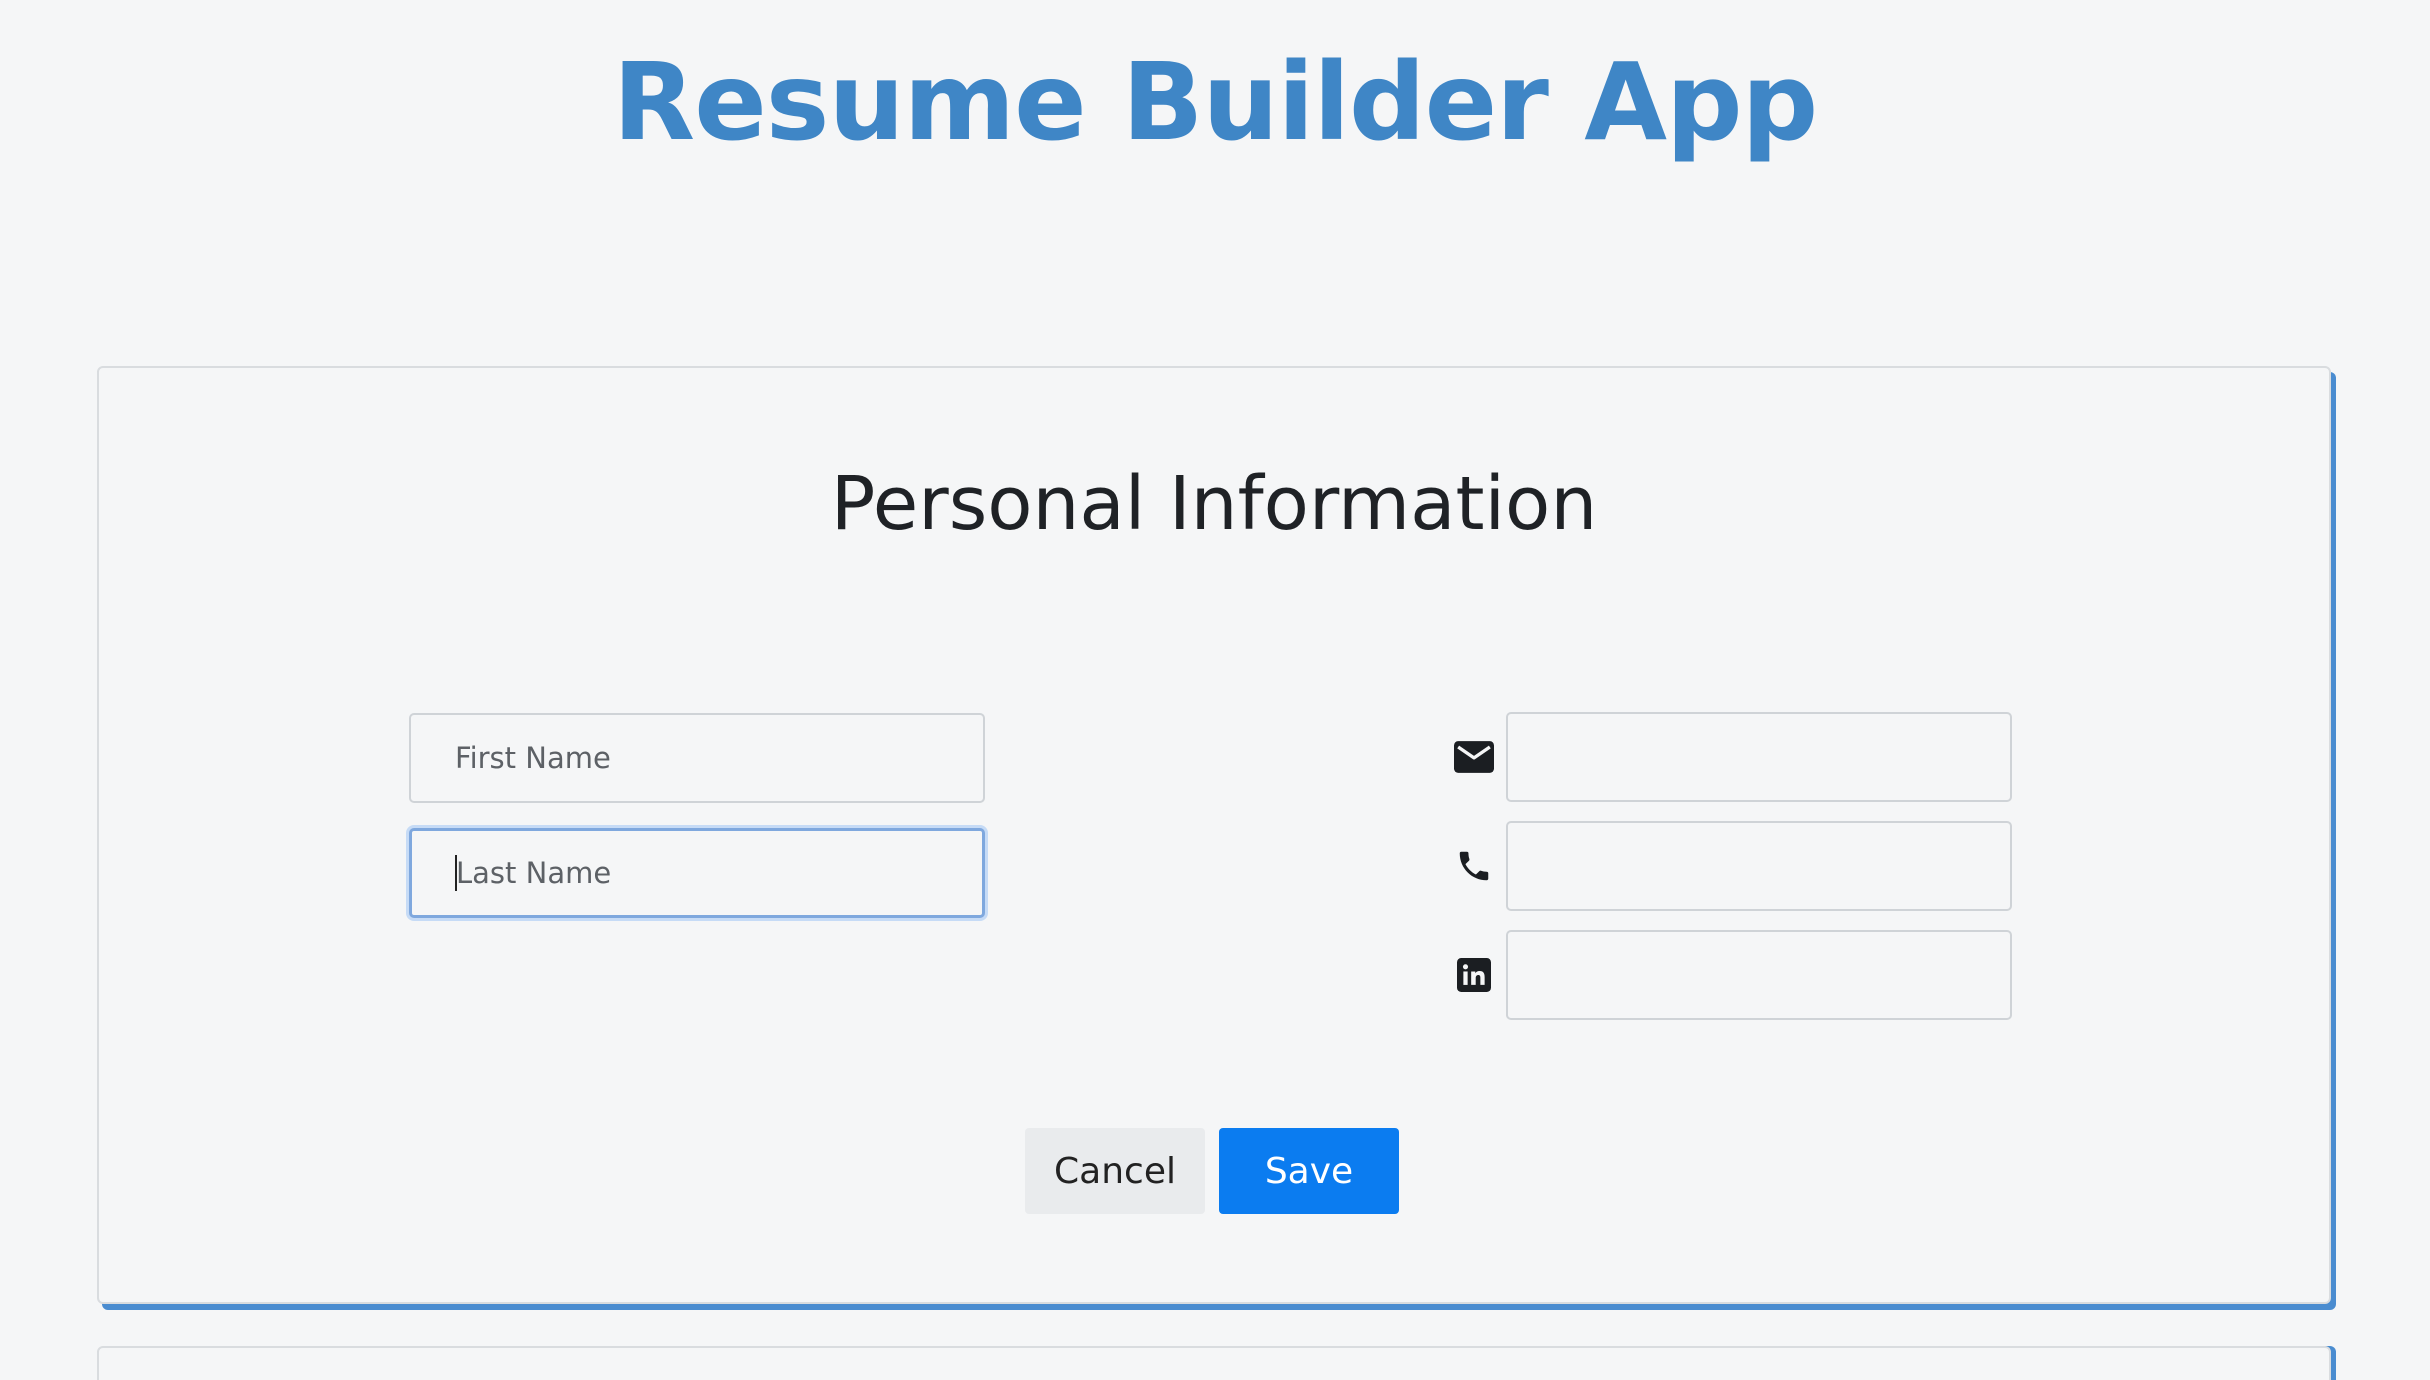 The width and height of the screenshot is (2430, 1380). Describe the element at coordinates (1215, 103) in the screenshot. I see `app-title: Resume Builder App` at that location.